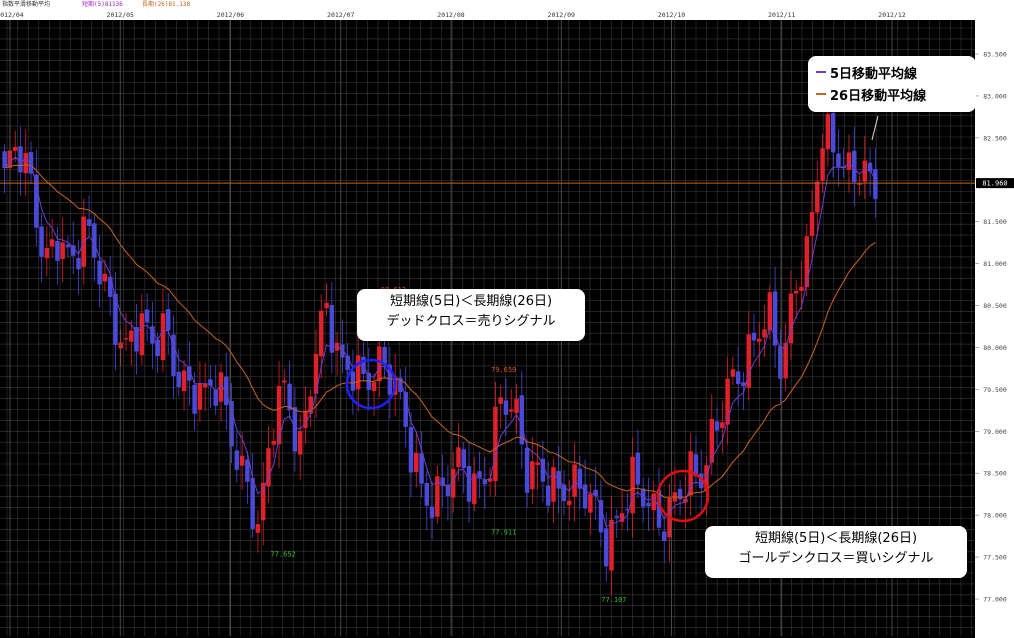 This screenshot has height=638, width=1014. I want to click on legend-label-short: 5日移動平均線, so click(874, 74).